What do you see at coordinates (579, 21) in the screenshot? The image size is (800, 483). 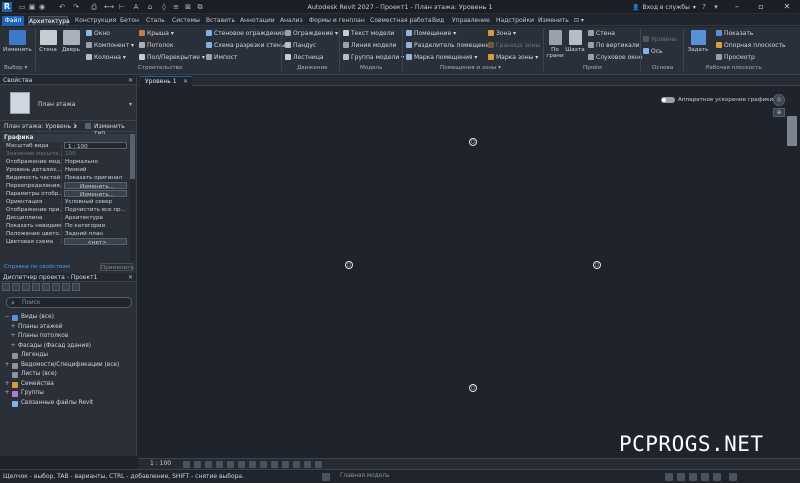 I see `tab-panel-toggle: ⊡ ▾` at bounding box center [579, 21].